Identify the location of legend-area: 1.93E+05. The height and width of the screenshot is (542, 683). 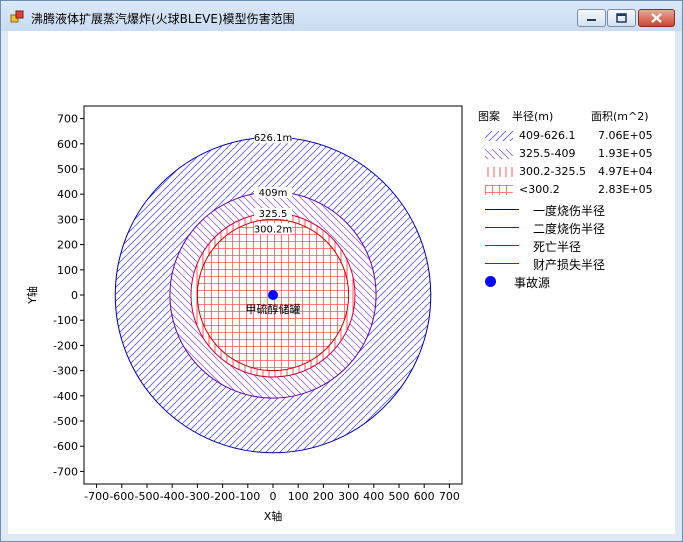
(625, 153).